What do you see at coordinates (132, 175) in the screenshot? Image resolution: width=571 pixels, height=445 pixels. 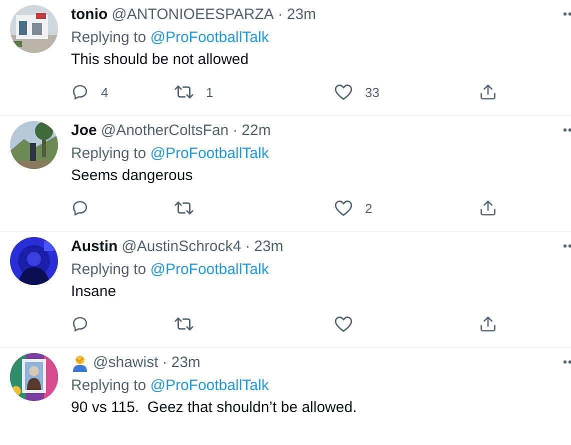 I see `tweet-text: Seems dangerous` at bounding box center [132, 175].